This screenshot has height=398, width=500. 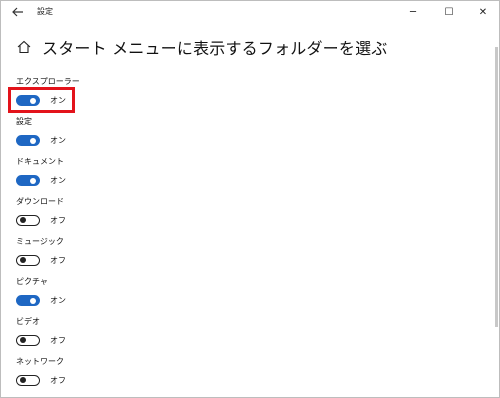 I want to click on highlight-box, so click(x=41, y=100).